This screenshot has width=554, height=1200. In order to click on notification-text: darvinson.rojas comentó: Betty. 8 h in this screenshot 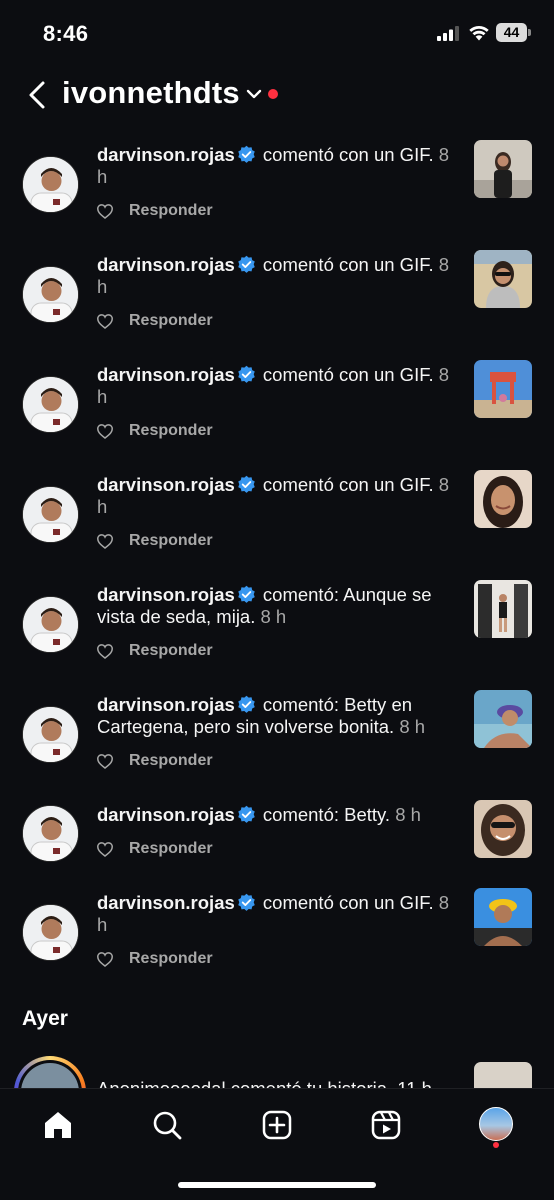, I will do `click(277, 815)`.